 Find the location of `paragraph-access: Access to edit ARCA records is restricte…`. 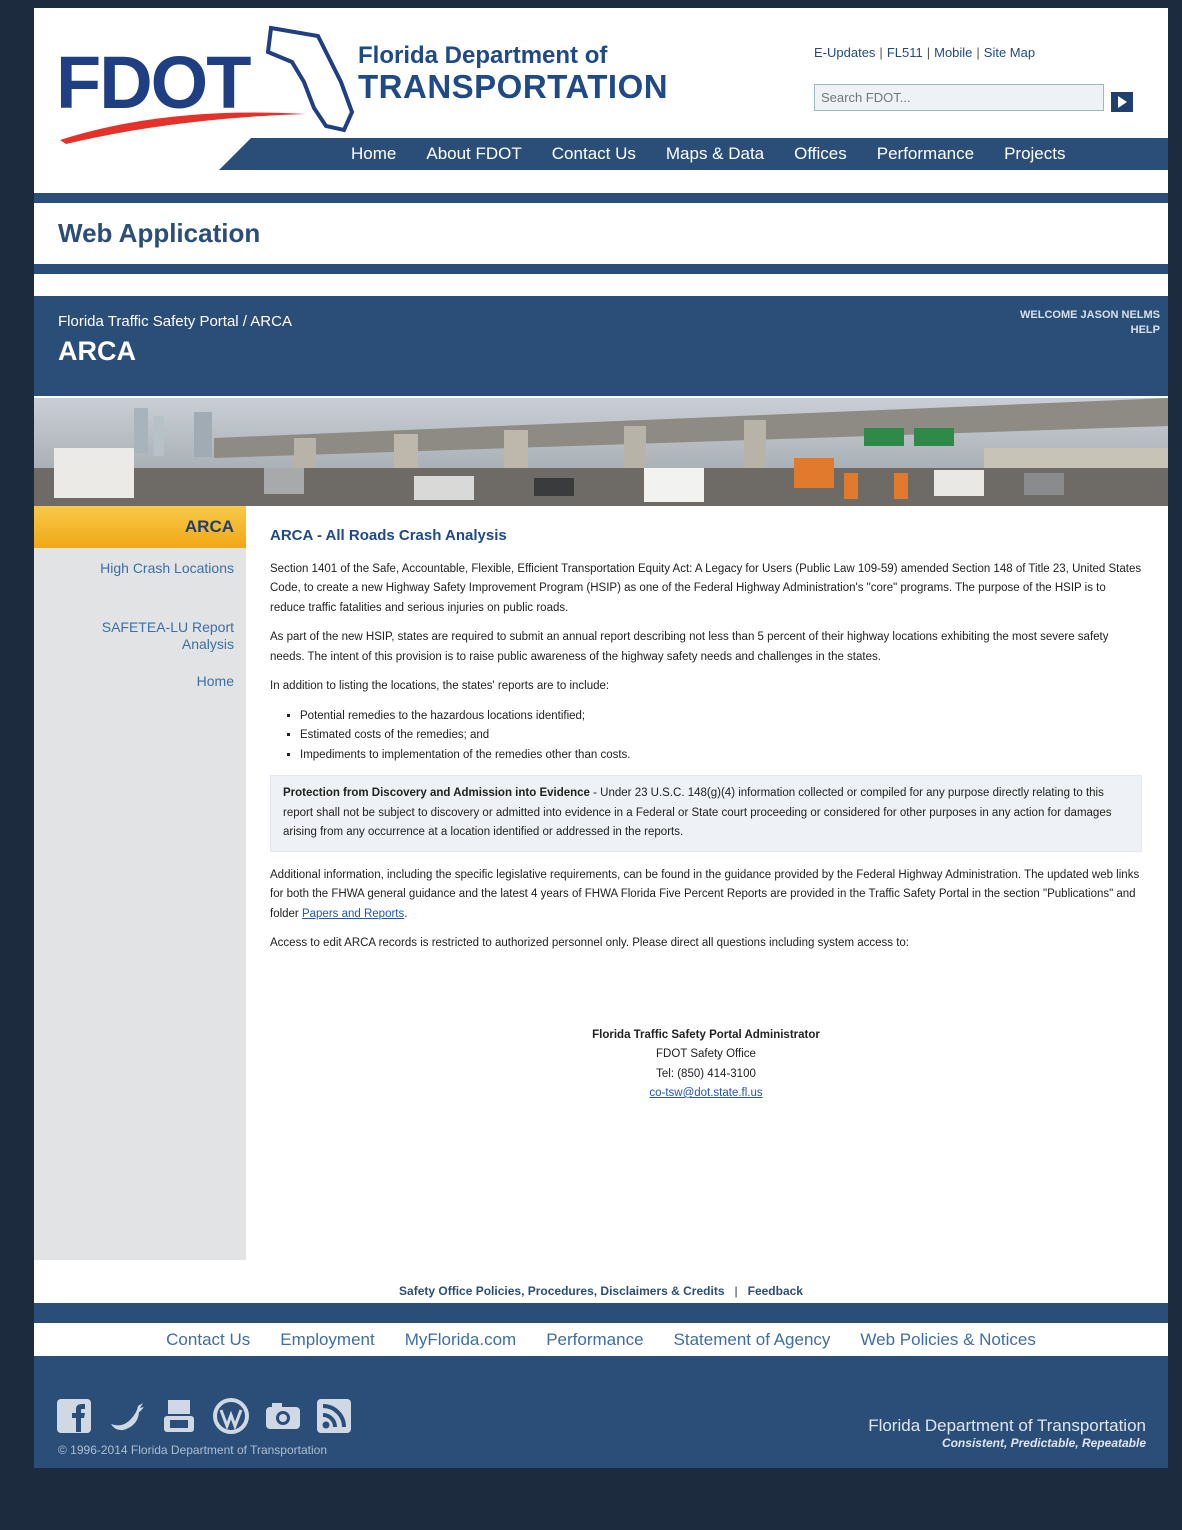

paragraph-access: Access to edit ARCA records is restricte… is located at coordinates (589, 943).